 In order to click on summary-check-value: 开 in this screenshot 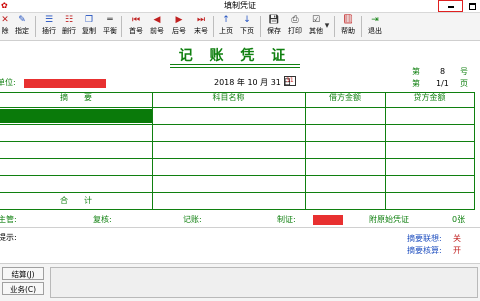, I will do `click(457, 251)`.